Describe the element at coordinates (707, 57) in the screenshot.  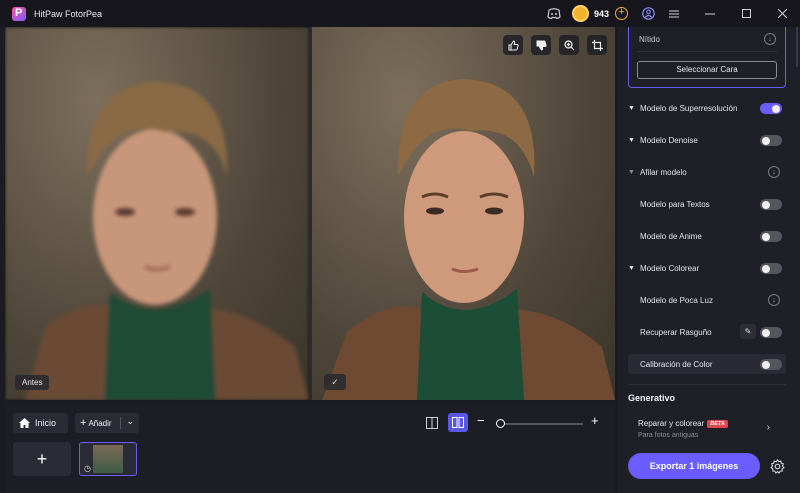
I see `face-model-card: Nítido ↓ Seleccionar Cara` at that location.